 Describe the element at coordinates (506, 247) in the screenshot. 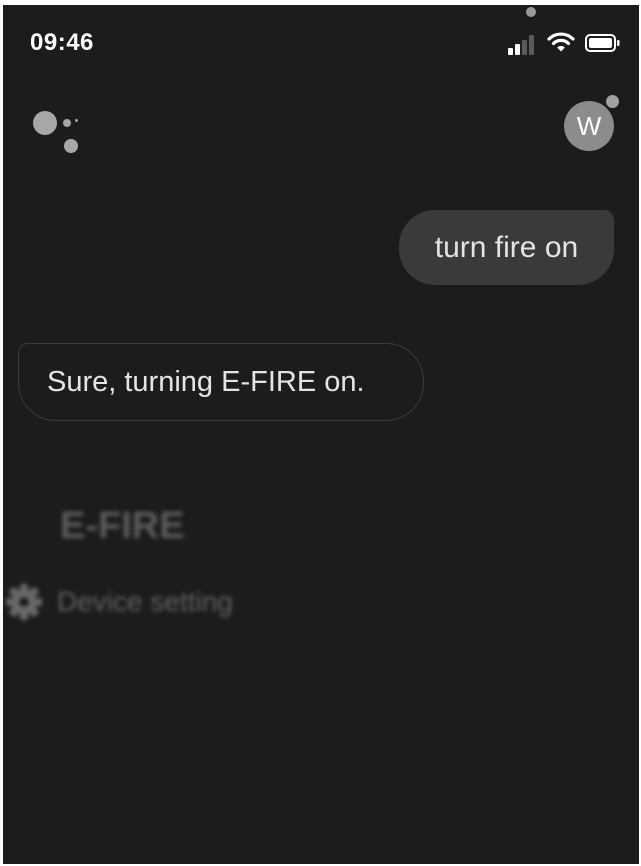

I see `user-message-bubble: turn fire on` at that location.